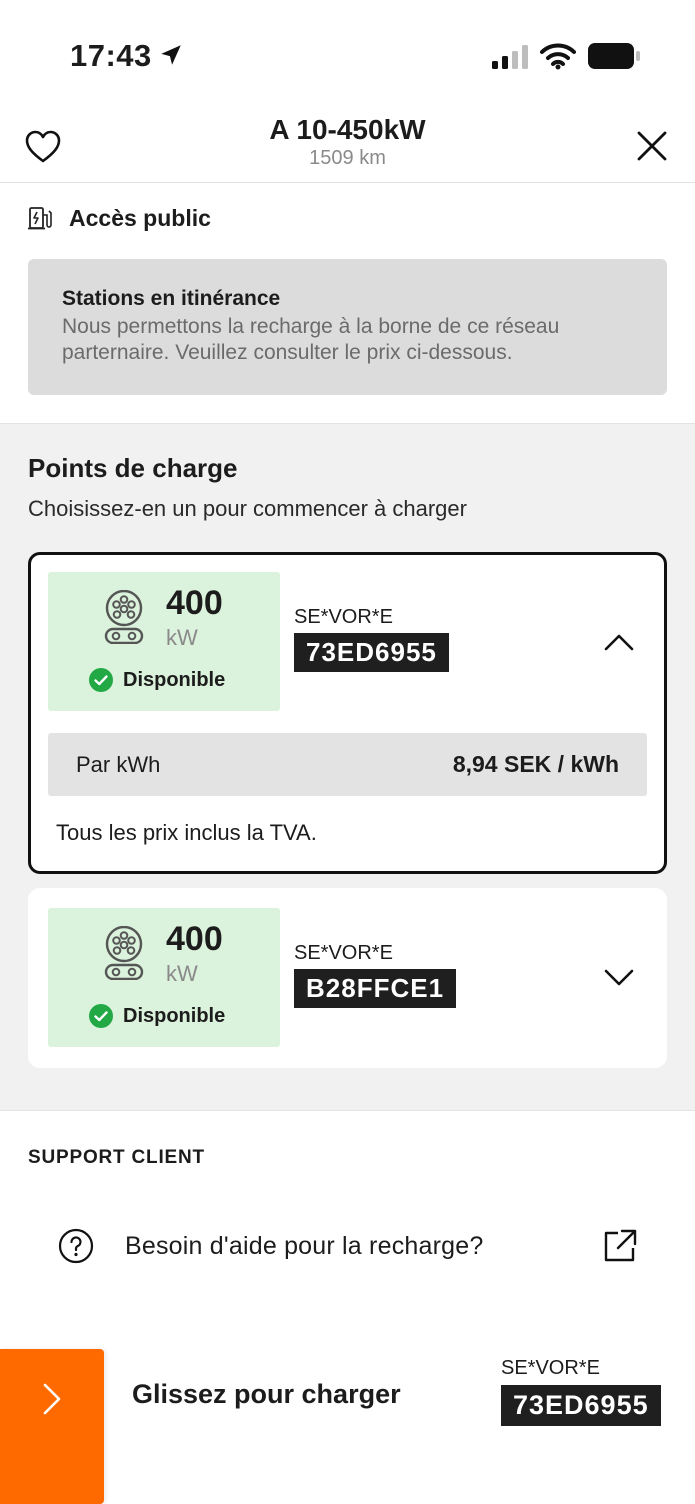 The width and height of the screenshot is (695, 1504). I want to click on price-label: Par kWh, so click(118, 764).